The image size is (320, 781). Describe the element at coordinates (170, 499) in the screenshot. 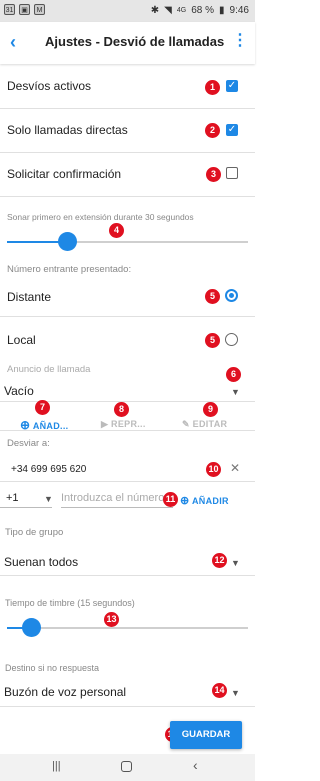

I see `annotation-badge: 11` at that location.